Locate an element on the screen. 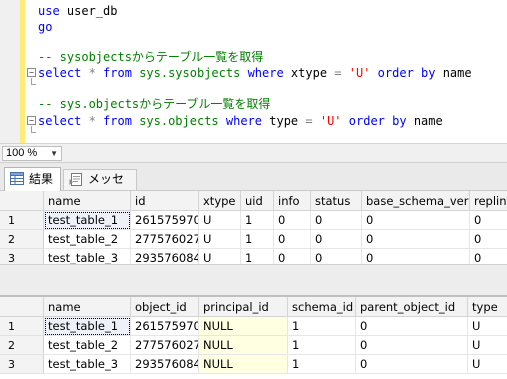  tab-results-label: 結果 is located at coordinates (41, 179).